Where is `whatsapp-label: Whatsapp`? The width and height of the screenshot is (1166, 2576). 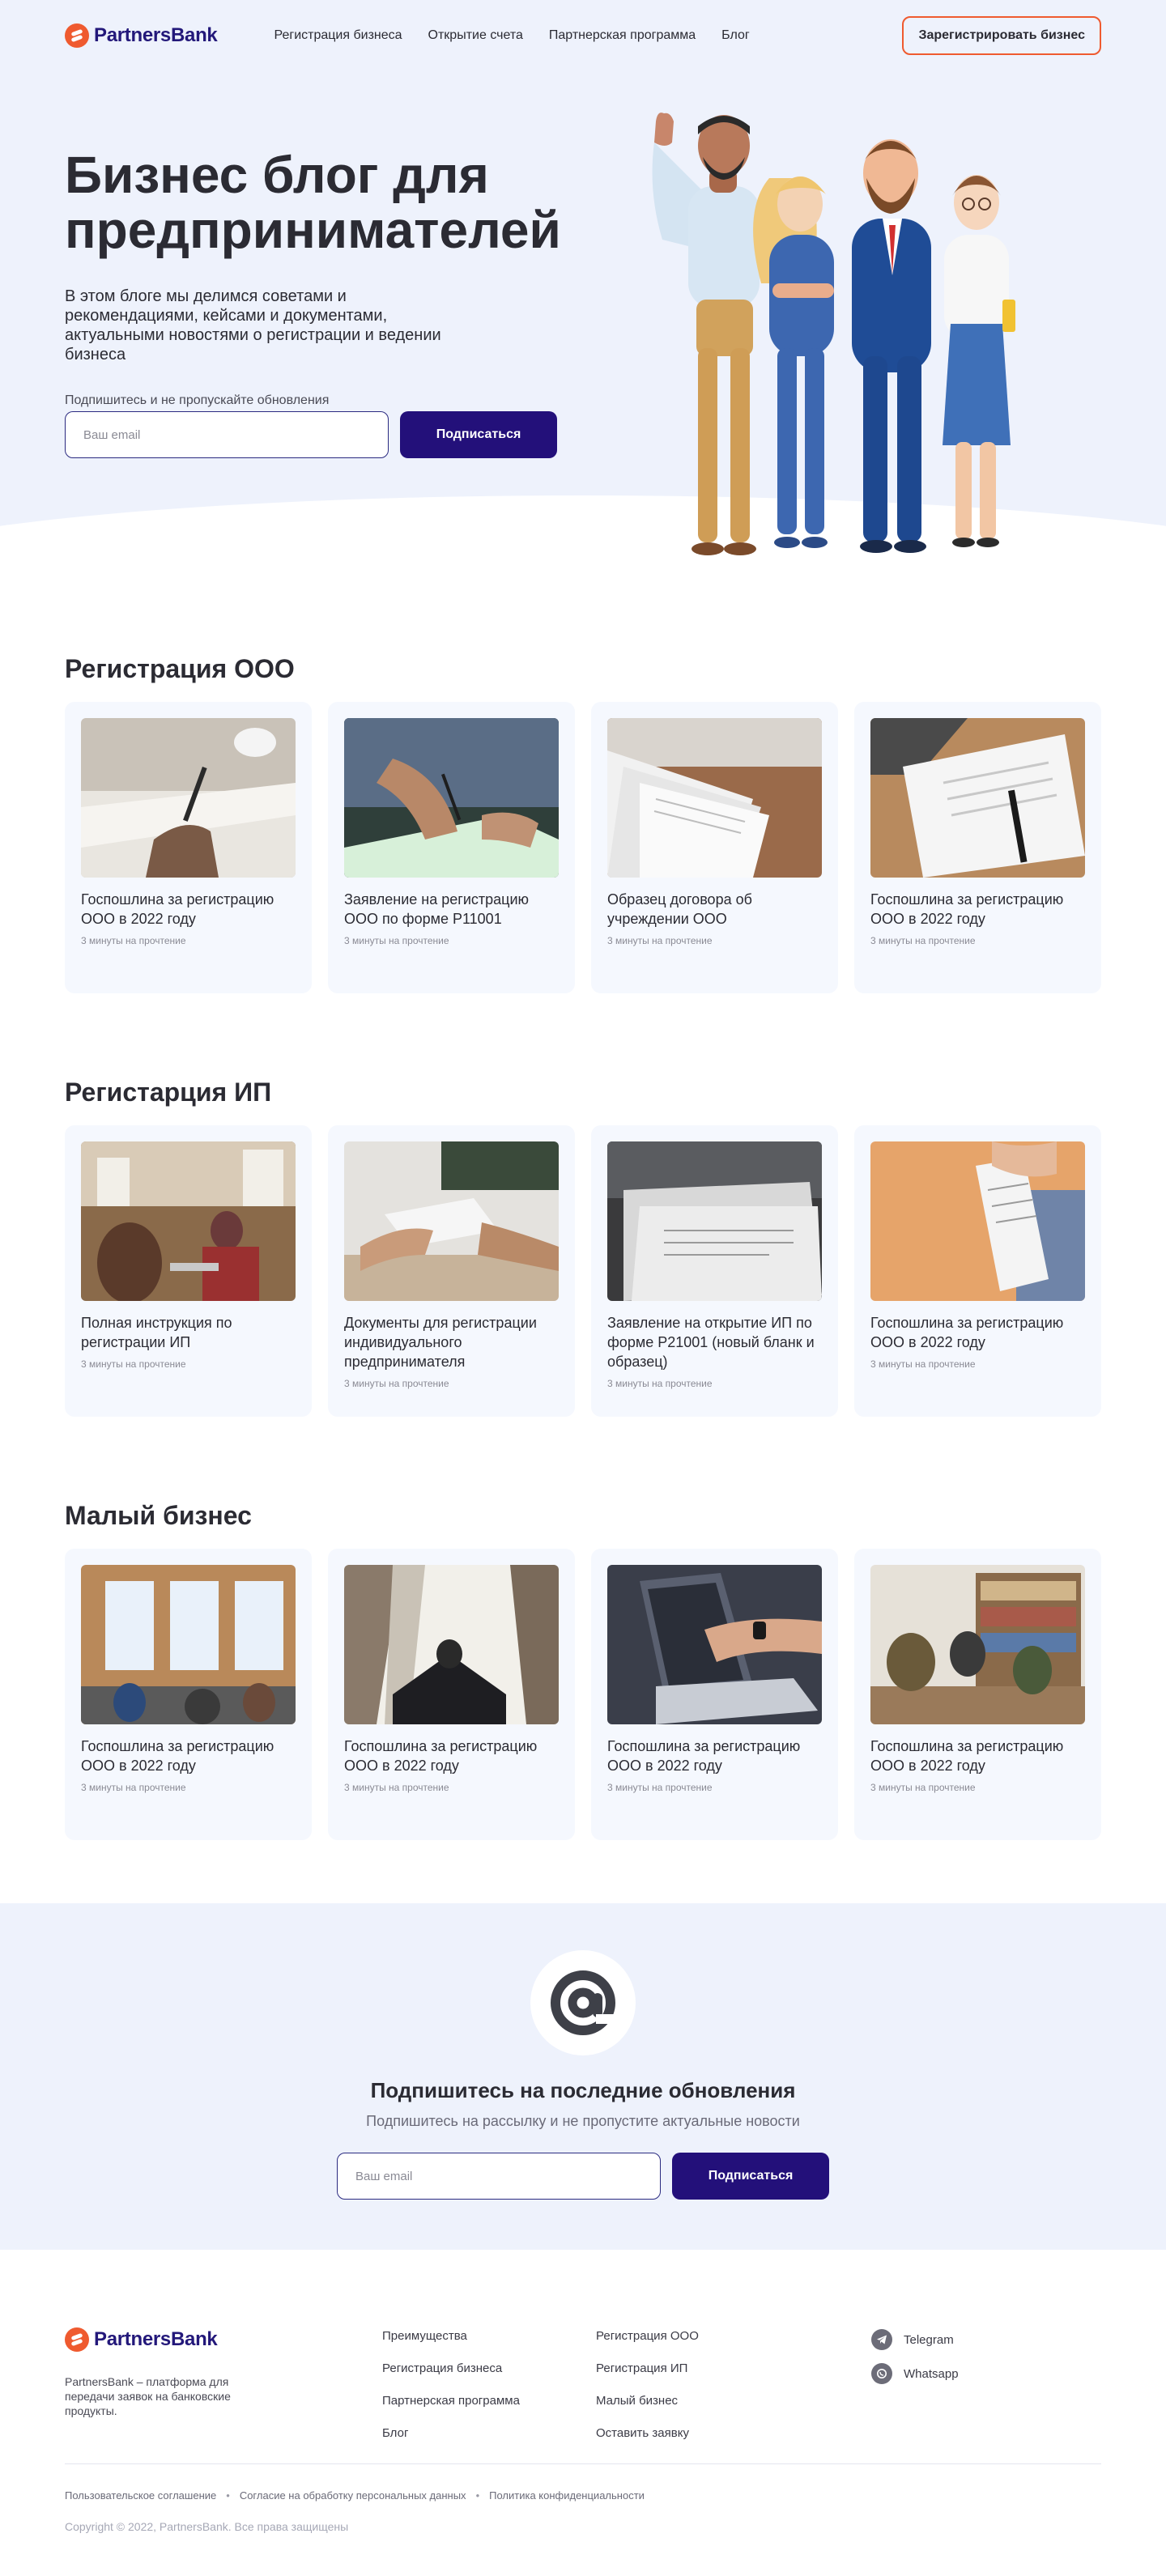 whatsapp-label: Whatsapp is located at coordinates (931, 2373).